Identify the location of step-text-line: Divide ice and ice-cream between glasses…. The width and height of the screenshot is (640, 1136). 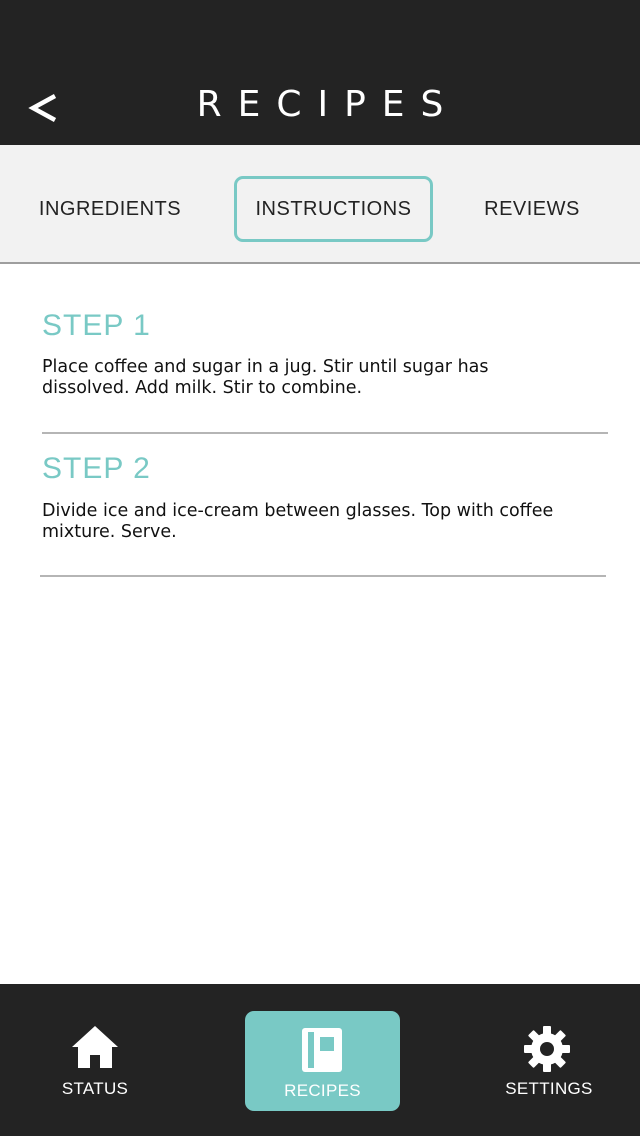
(298, 511).